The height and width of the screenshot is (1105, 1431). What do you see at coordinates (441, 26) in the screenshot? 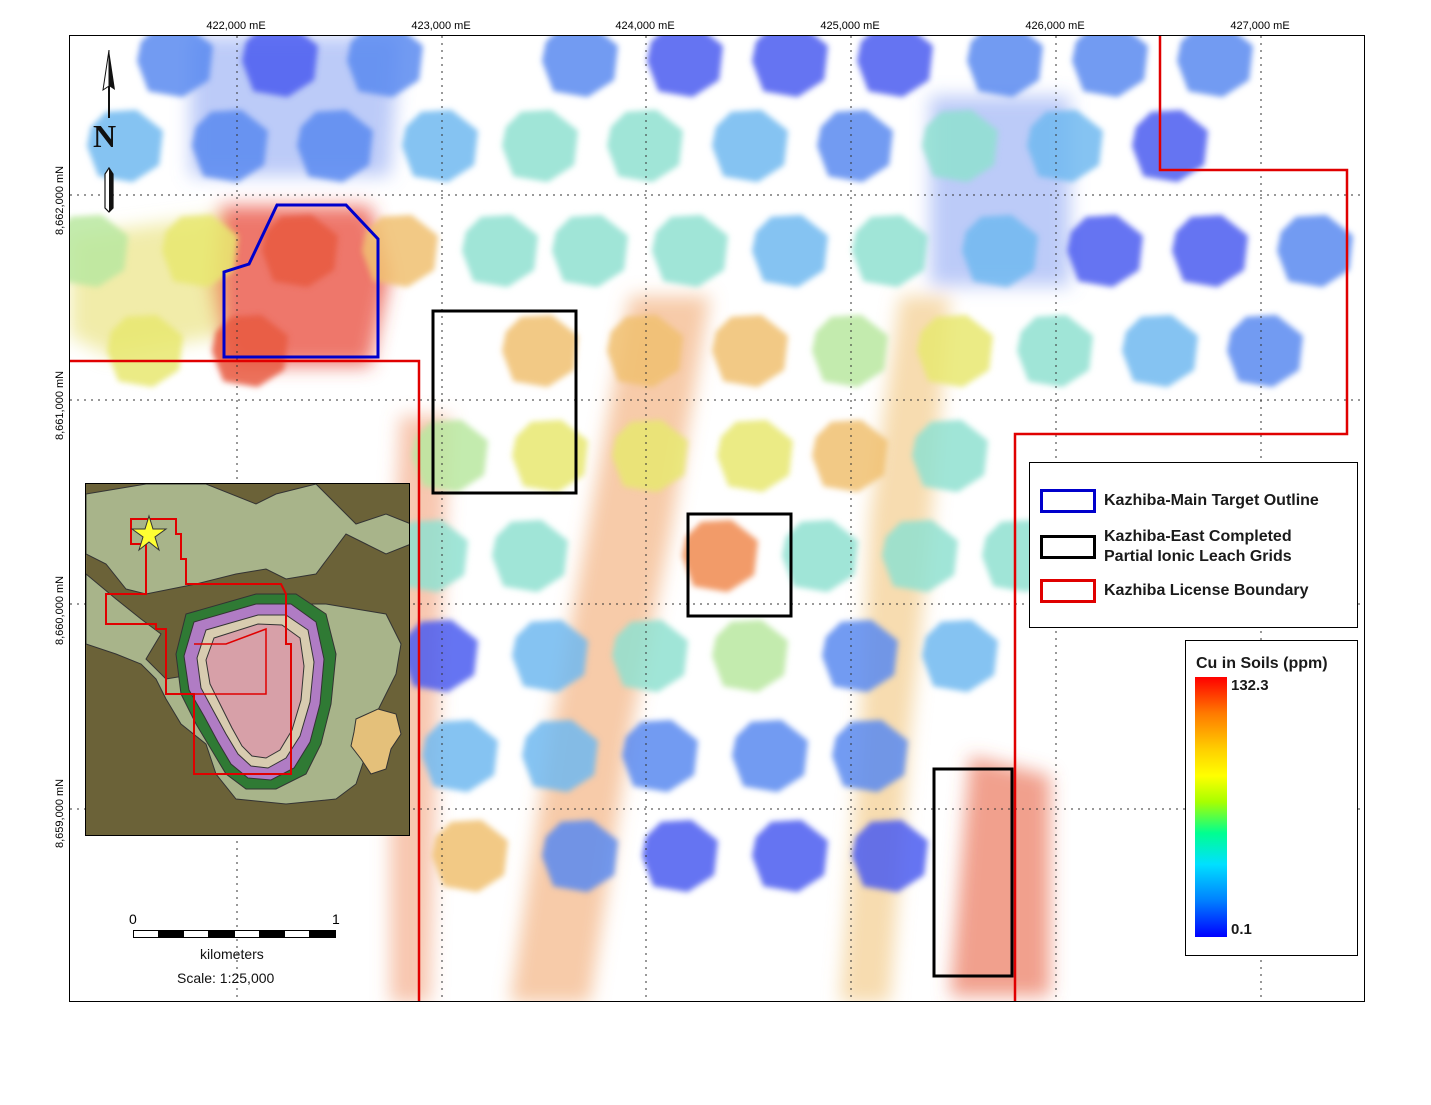
I see `x-axis-label: 423,000 mE` at bounding box center [441, 26].